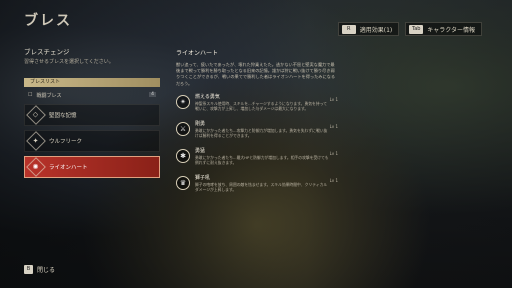  What do you see at coordinates (200, 123) in the screenshot?
I see `skill-name: 剛勇` at bounding box center [200, 123].